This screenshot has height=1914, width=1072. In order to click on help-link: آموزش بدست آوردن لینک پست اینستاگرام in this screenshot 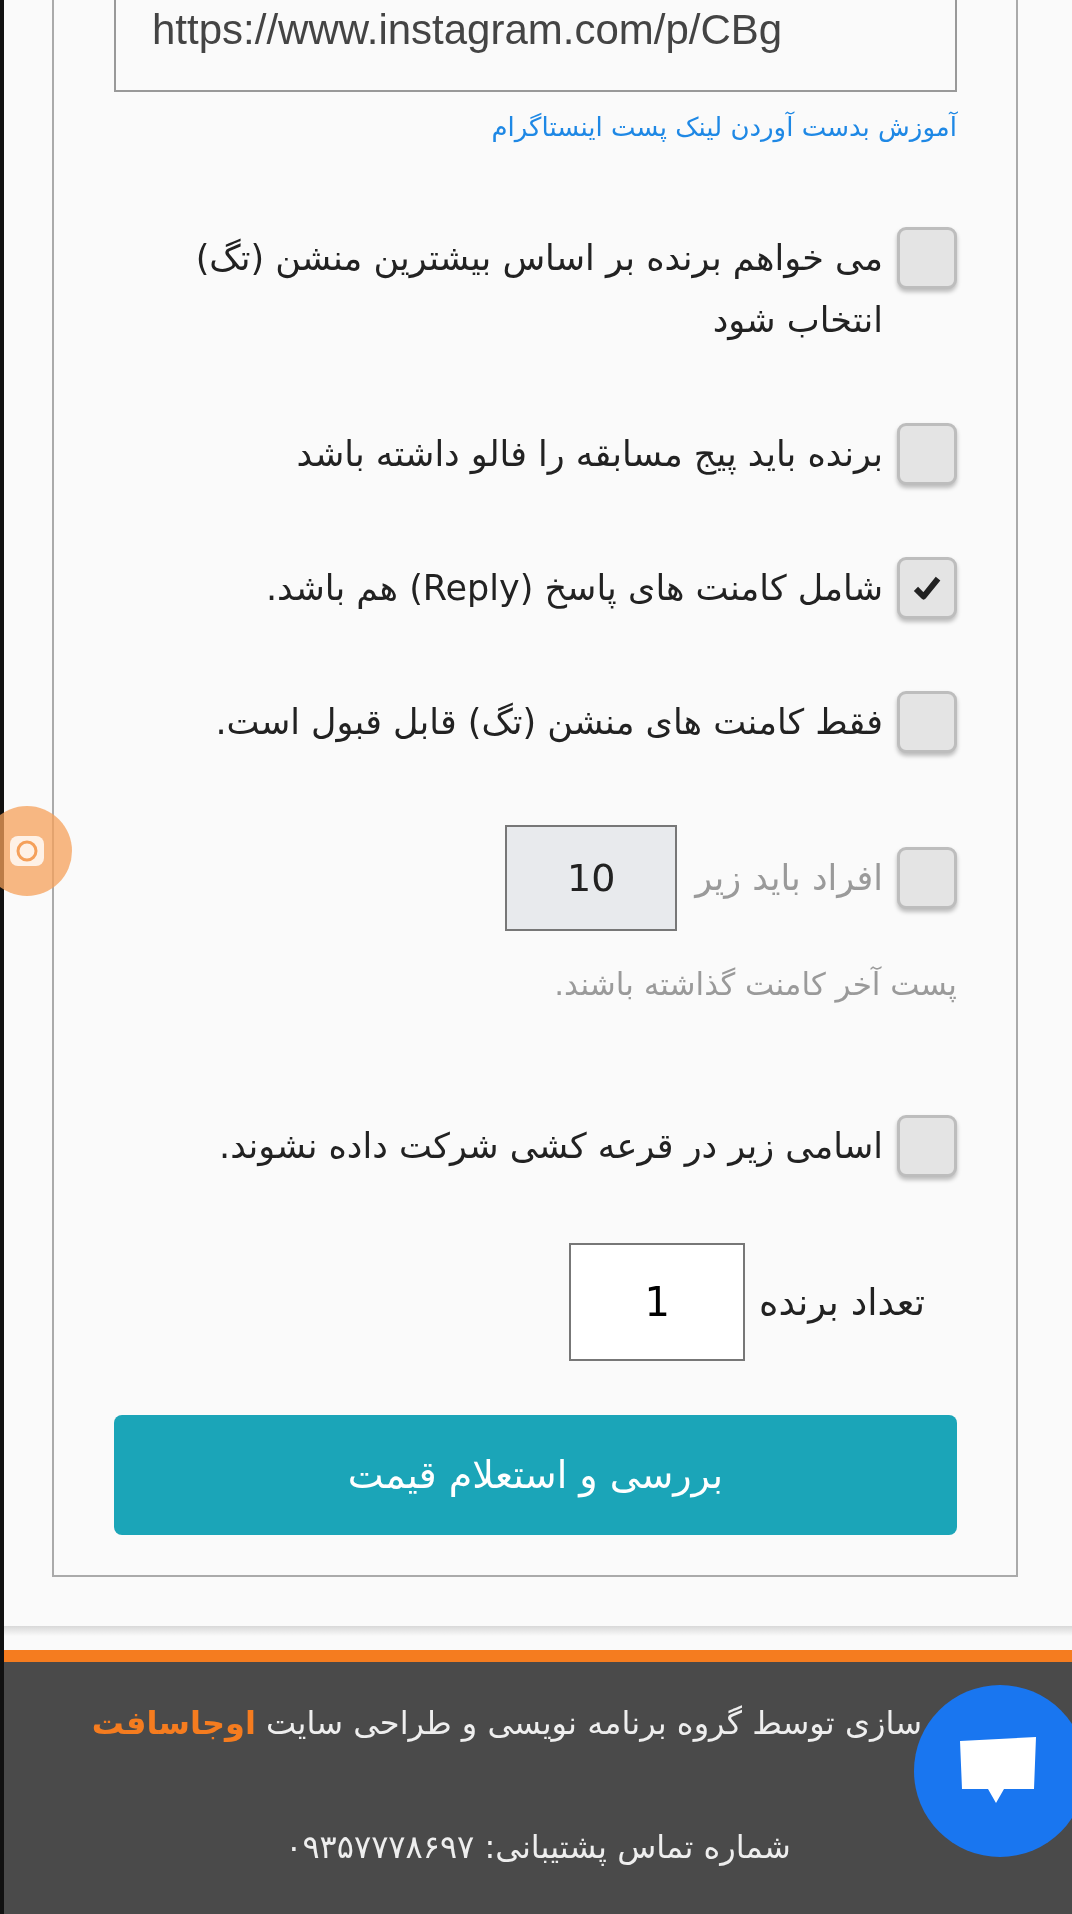, I will do `click(724, 127)`.